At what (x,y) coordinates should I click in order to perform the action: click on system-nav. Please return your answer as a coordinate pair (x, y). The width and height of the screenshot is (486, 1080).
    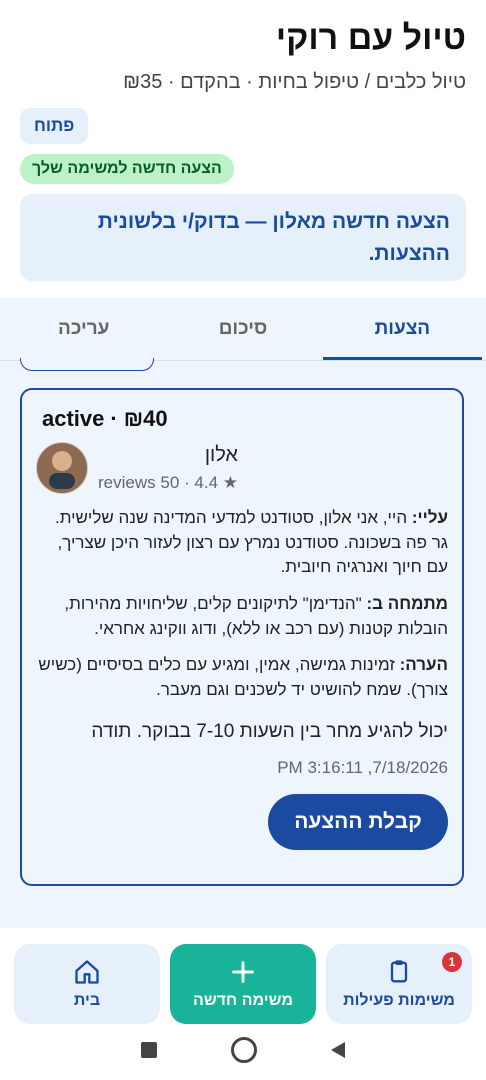
    Looking at the image, I should click on (243, 1050).